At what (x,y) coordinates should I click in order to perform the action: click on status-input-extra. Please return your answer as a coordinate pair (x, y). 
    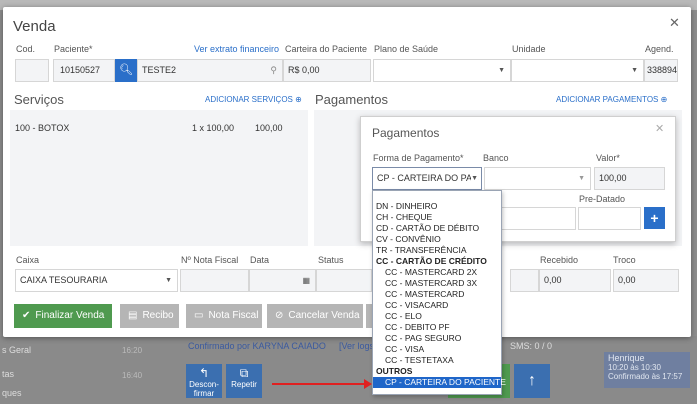
    Looking at the image, I should click on (524, 280).